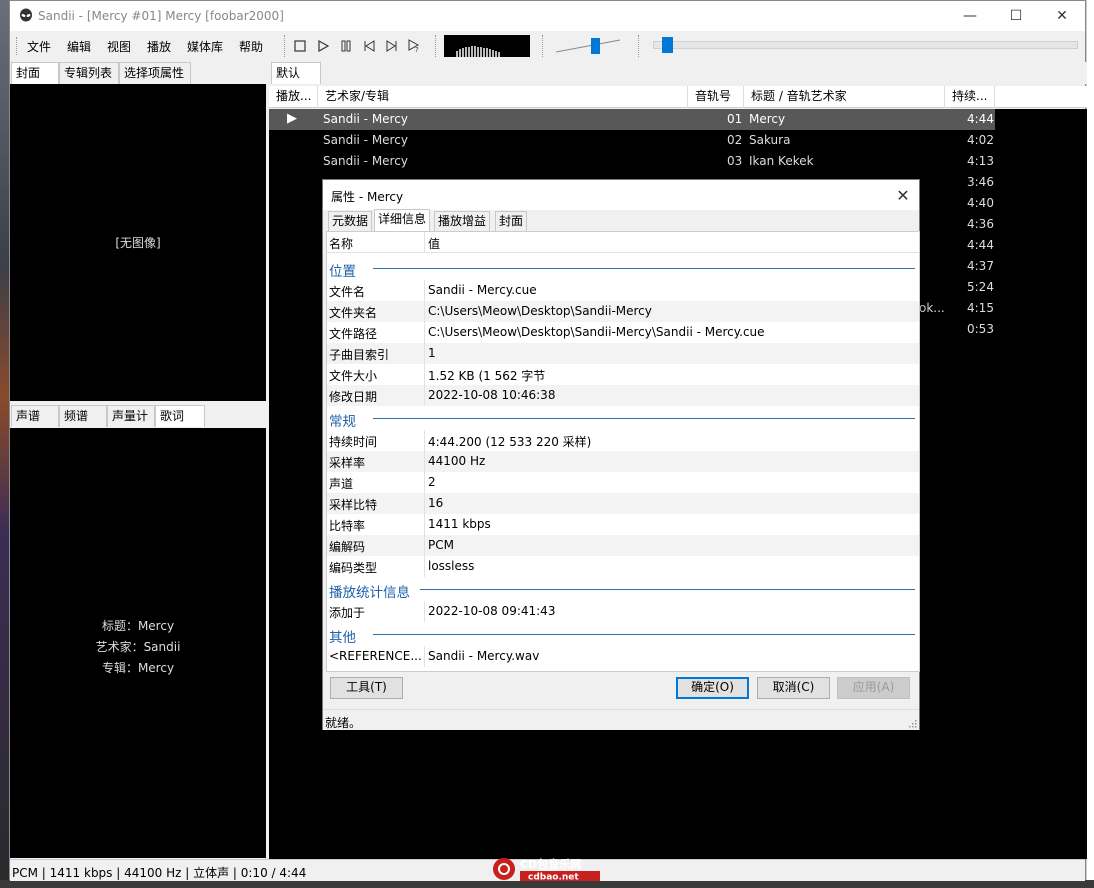 Image resolution: width=1094 pixels, height=888 pixels. What do you see at coordinates (667, 45) in the screenshot?
I see `seek-thumb` at bounding box center [667, 45].